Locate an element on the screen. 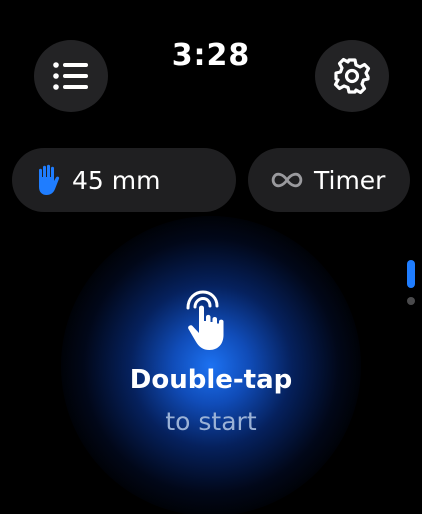  settings-button is located at coordinates (352, 76).